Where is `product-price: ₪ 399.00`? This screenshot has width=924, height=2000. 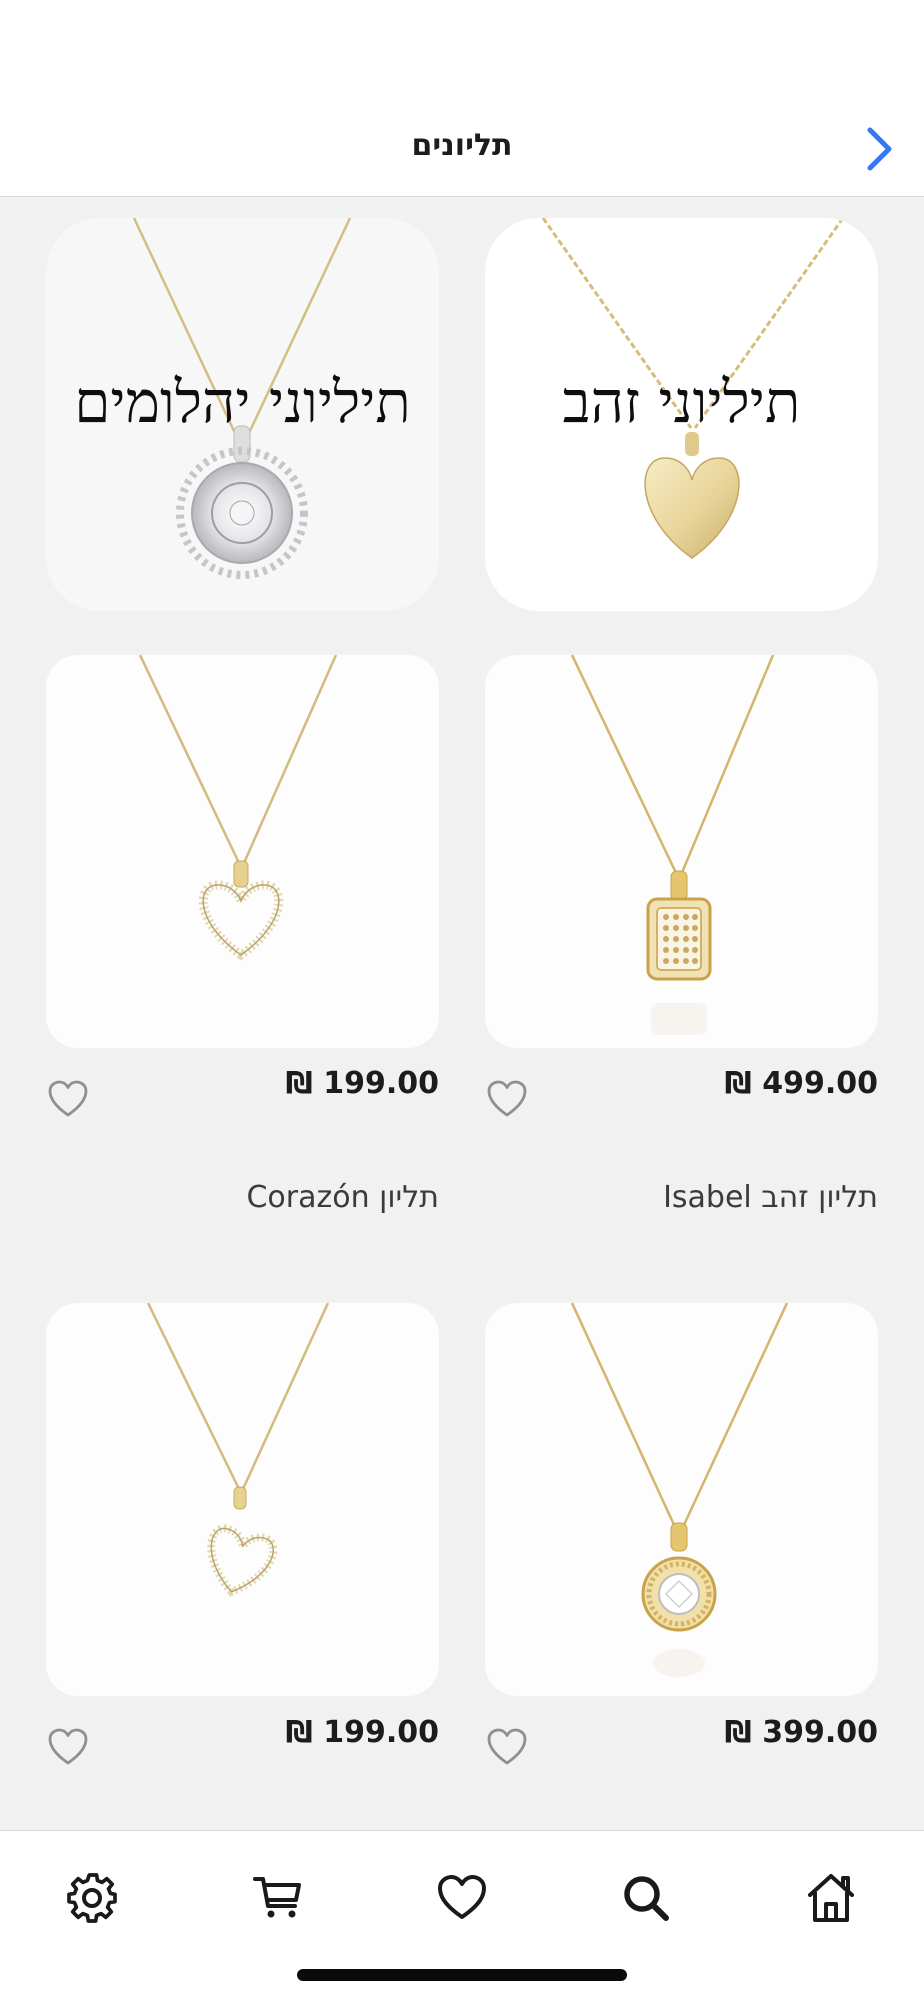
product-price: ₪ 399.00 is located at coordinates (801, 1732).